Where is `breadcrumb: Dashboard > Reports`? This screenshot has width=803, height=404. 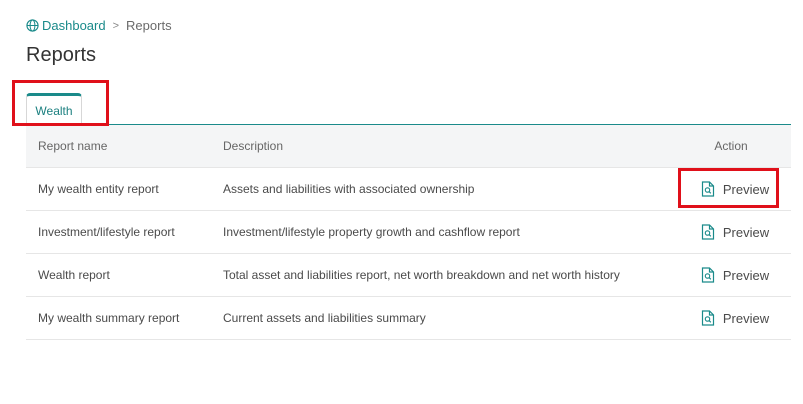
breadcrumb: Dashboard > Reports is located at coordinates (99, 25).